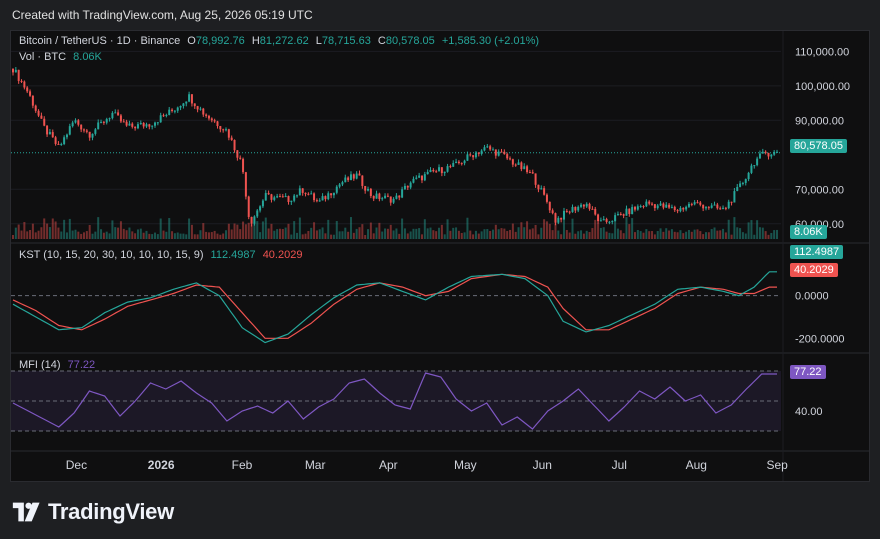 The image size is (880, 539). What do you see at coordinates (43, 57) in the screenshot?
I see `volume-label: Vol · BTC` at bounding box center [43, 57].